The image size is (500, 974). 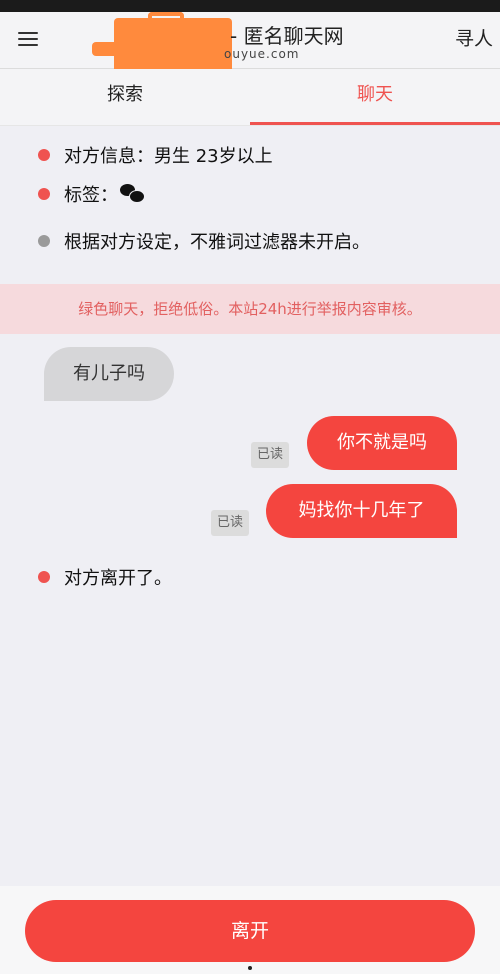 I want to click on partner-left-text: 对方离开了。, so click(x=118, y=578).